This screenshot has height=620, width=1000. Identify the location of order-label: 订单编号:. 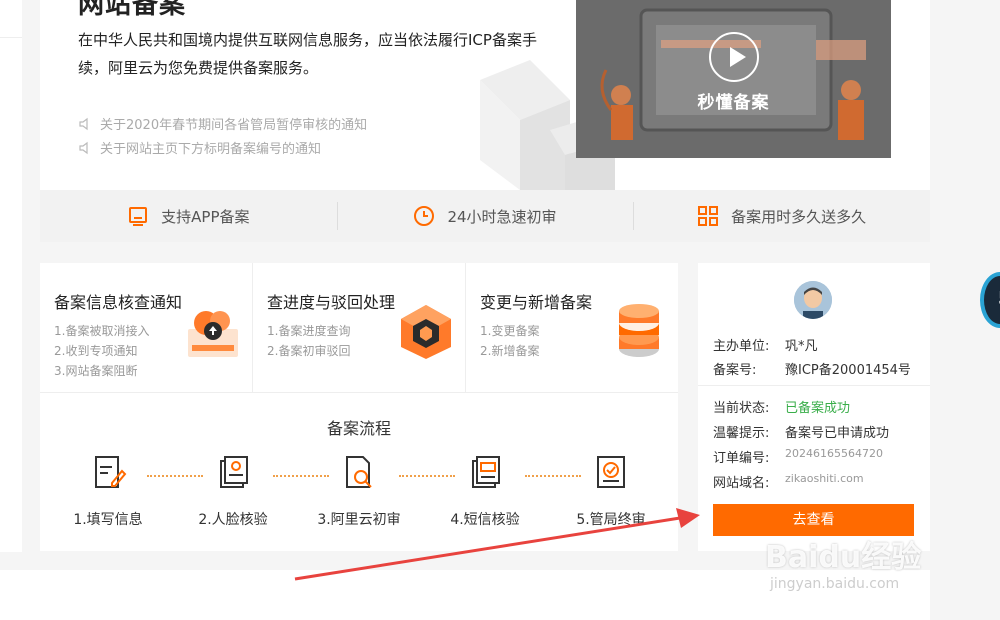
(741, 458).